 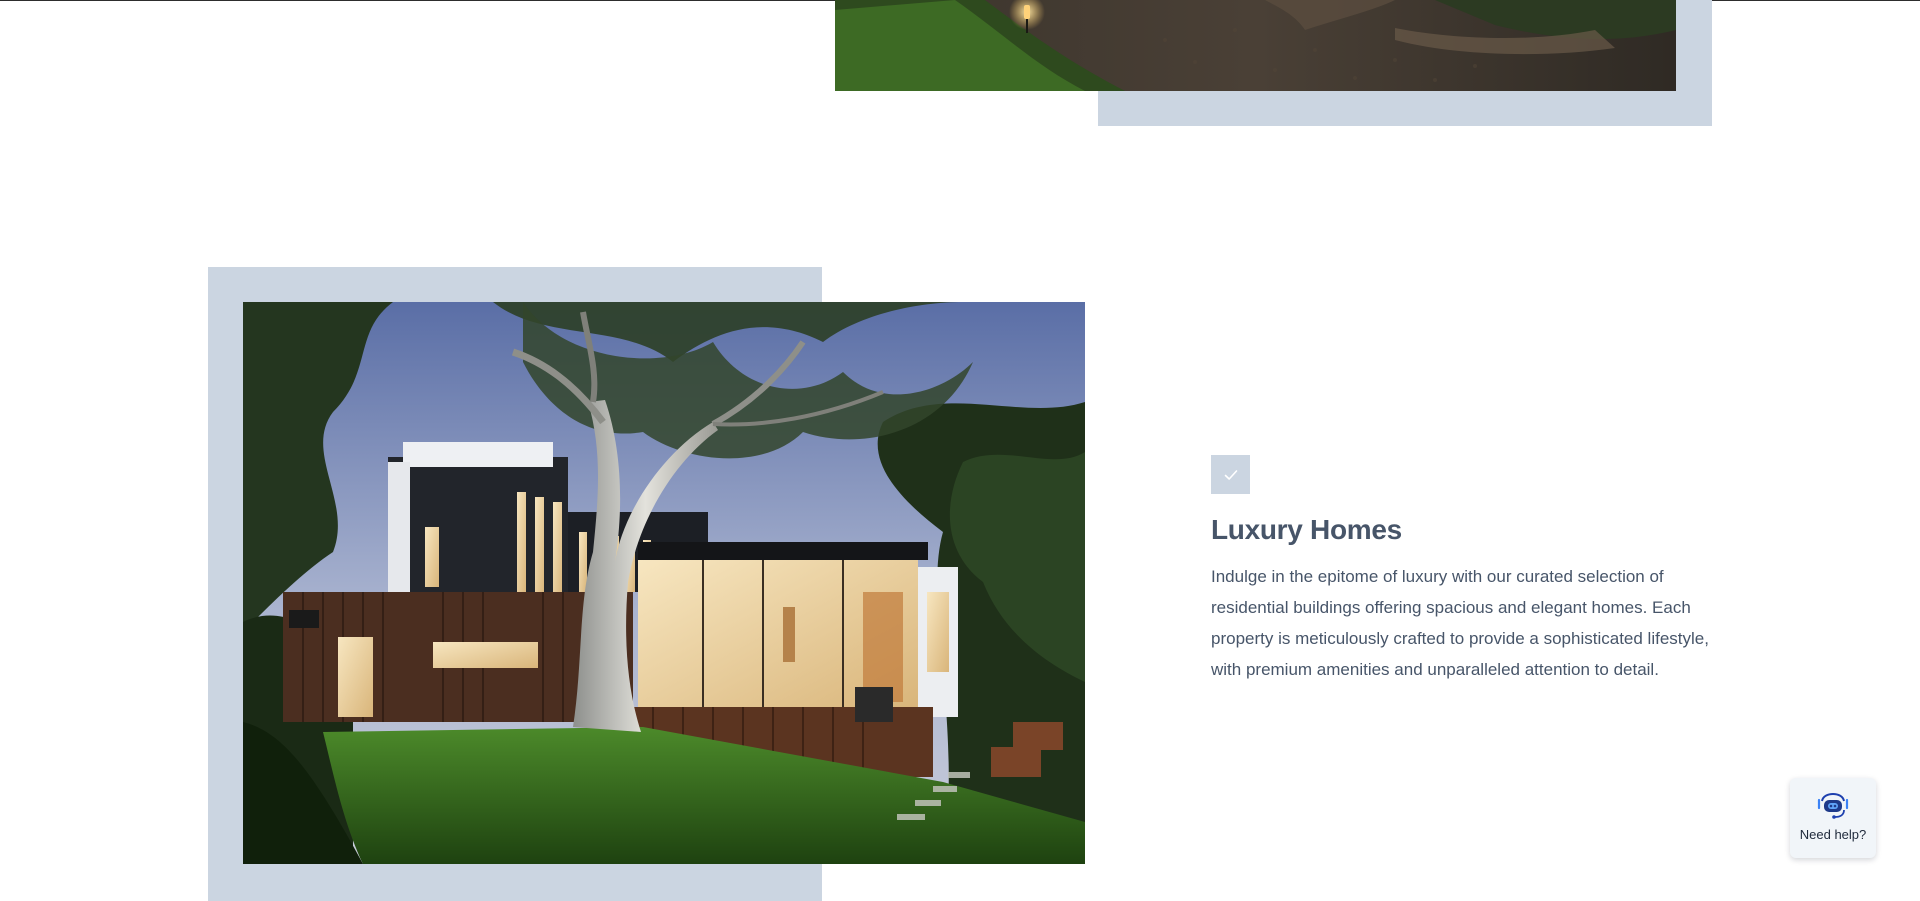 I want to click on help-label: Need help?, so click(x=1833, y=834).